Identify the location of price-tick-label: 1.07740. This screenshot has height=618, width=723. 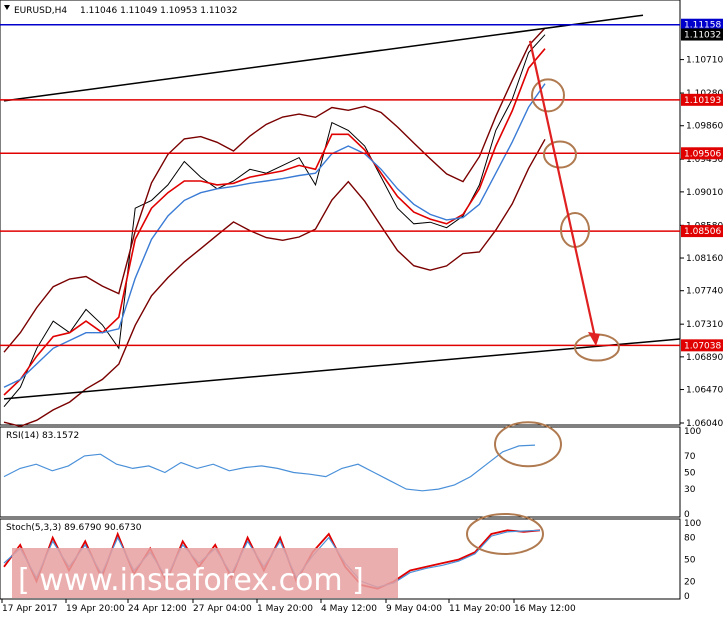
(704, 292).